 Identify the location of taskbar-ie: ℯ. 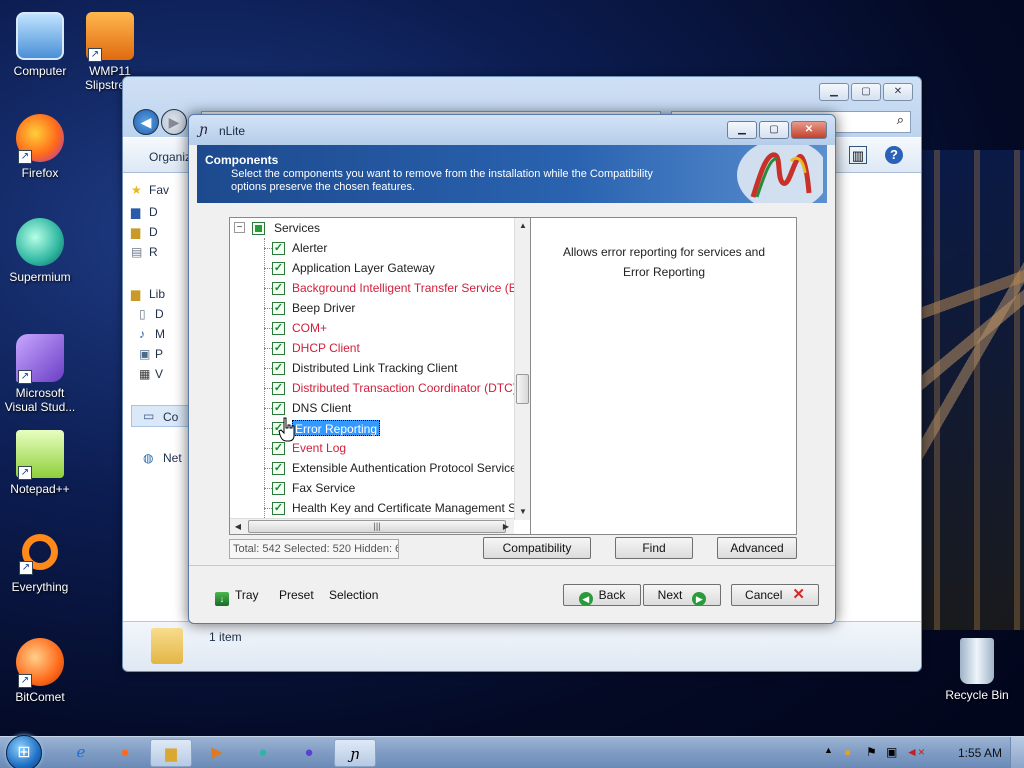
(81, 753).